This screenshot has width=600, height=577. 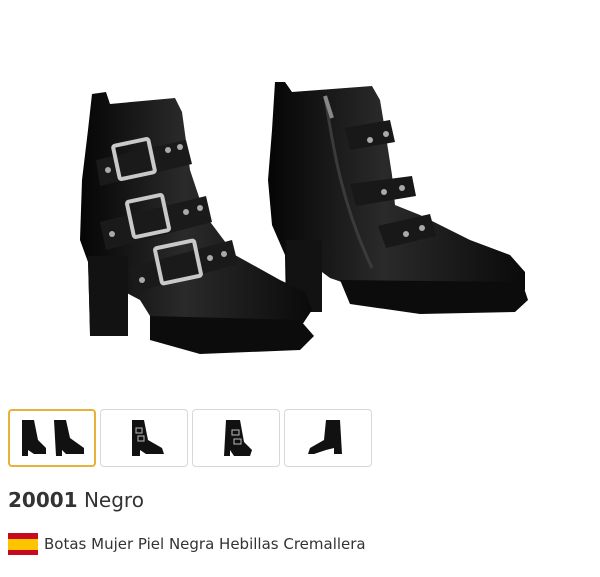 I want to click on thumb-inner-zip-view, so click(x=328, y=438).